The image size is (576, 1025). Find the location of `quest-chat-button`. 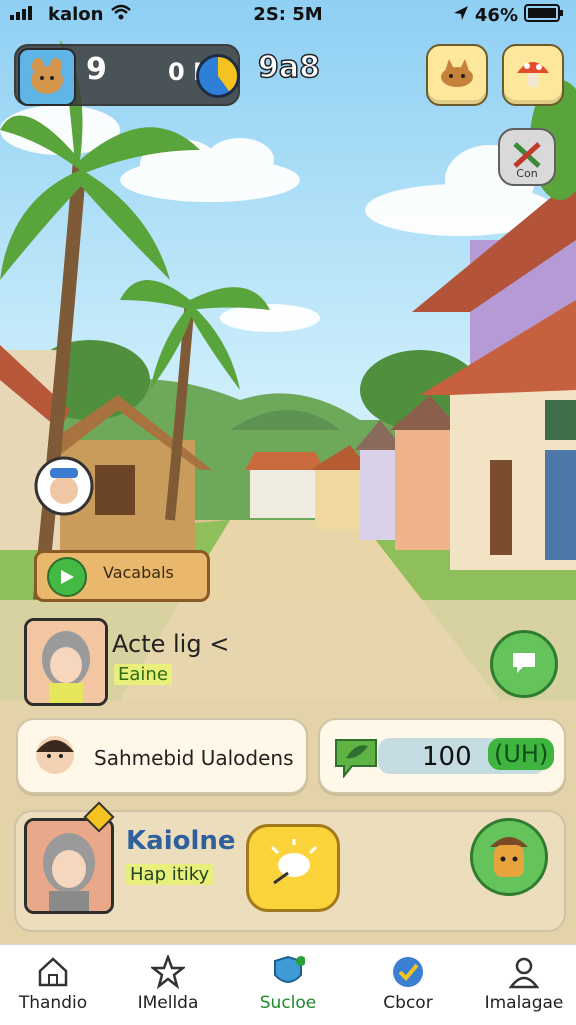

quest-chat-button is located at coordinates (524, 664).